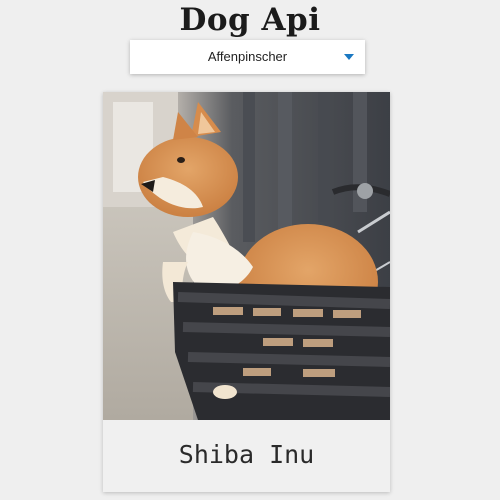 This screenshot has height=500, width=500. I want to click on breed-select-value: Affenpinscher, so click(247, 56).